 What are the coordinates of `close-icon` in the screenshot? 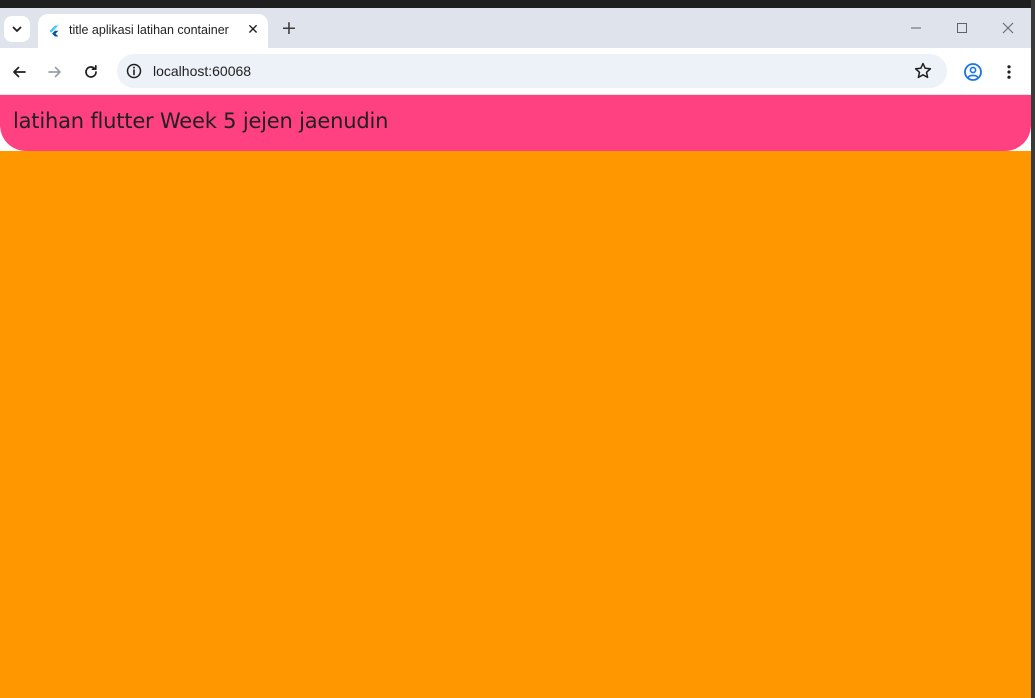 It's located at (1008, 28).